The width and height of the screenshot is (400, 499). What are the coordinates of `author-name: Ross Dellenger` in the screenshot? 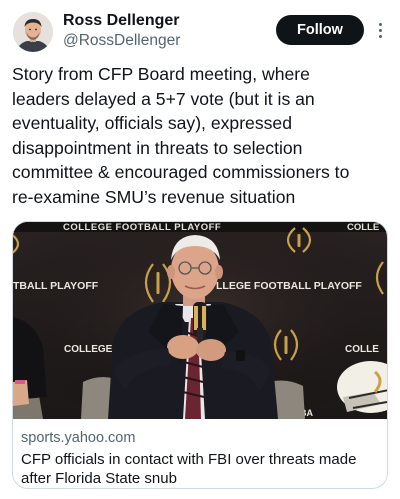 It's located at (121, 21).